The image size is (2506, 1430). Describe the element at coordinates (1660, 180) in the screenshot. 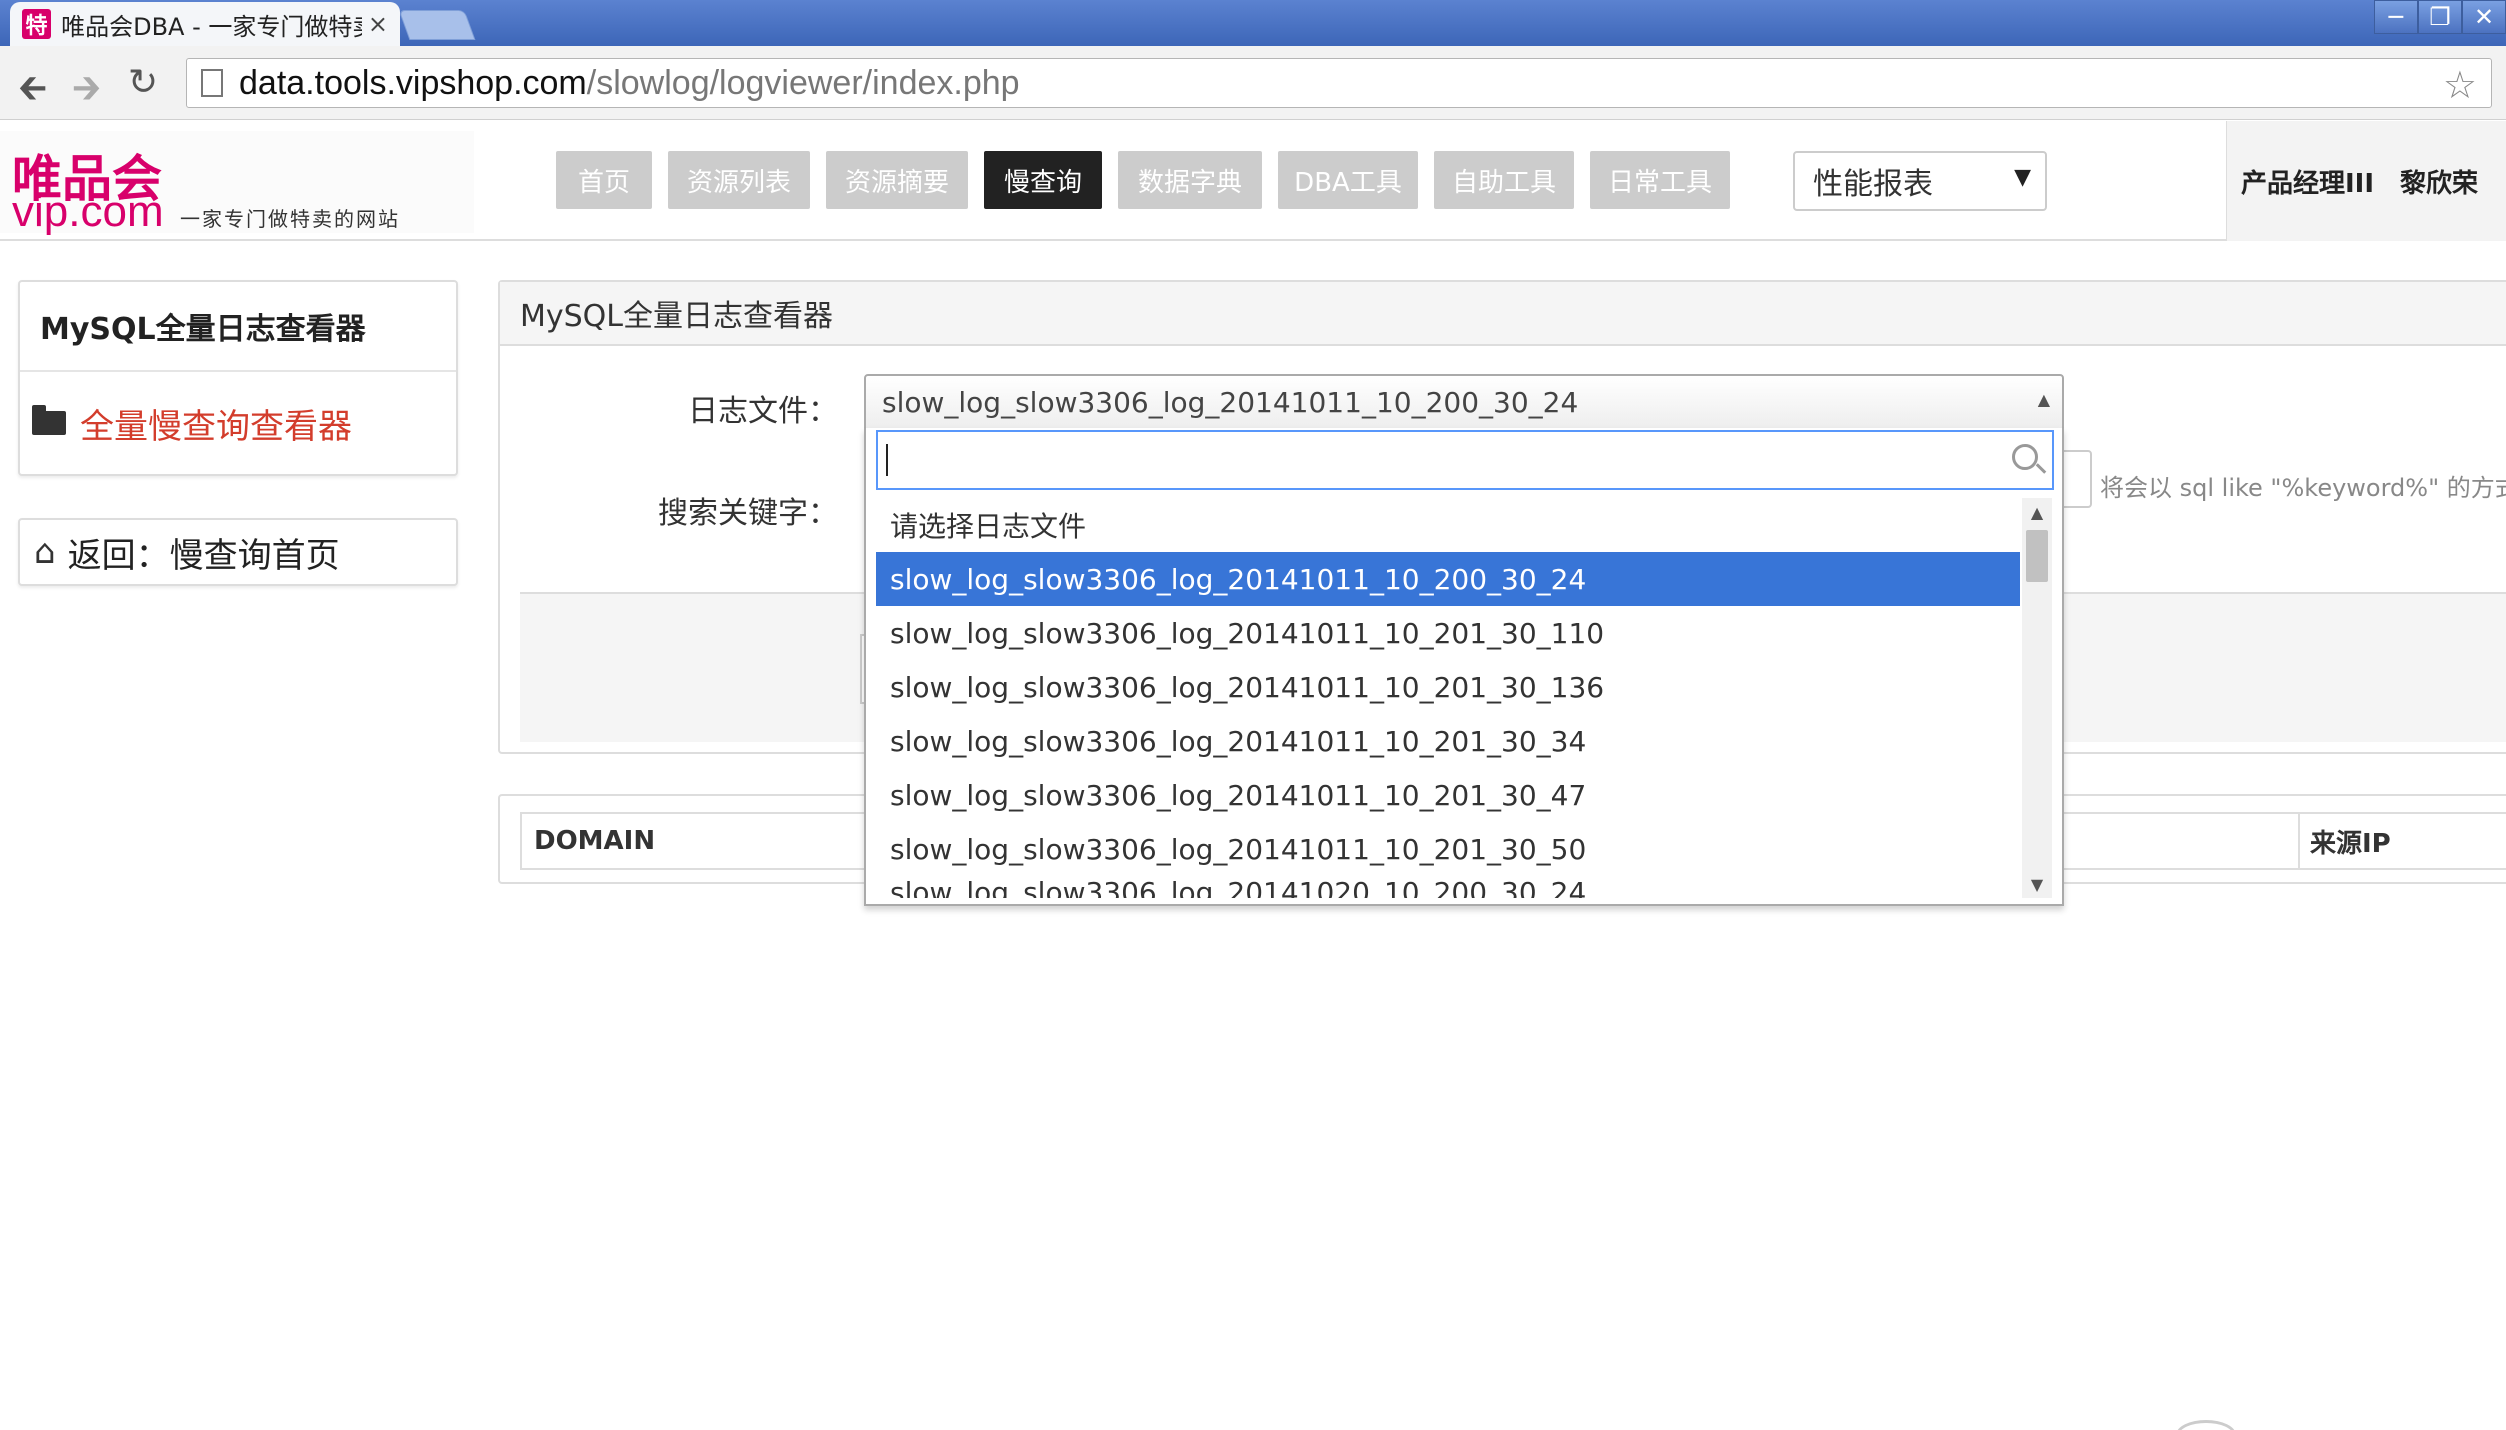

I see `nav-daily-tools: 日常工具` at that location.